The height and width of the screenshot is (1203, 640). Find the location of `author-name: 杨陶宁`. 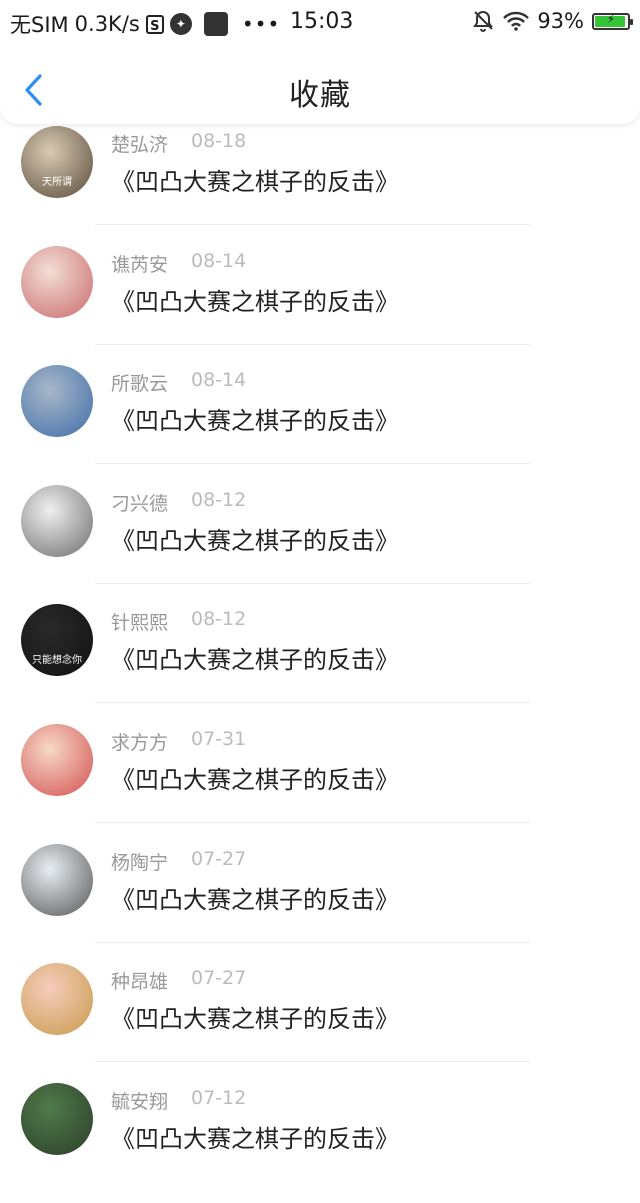

author-name: 杨陶宁 is located at coordinates (140, 863).